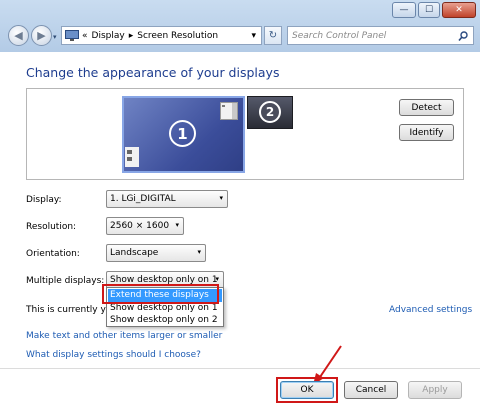  I want to click on ok-button: OK, so click(307, 390).